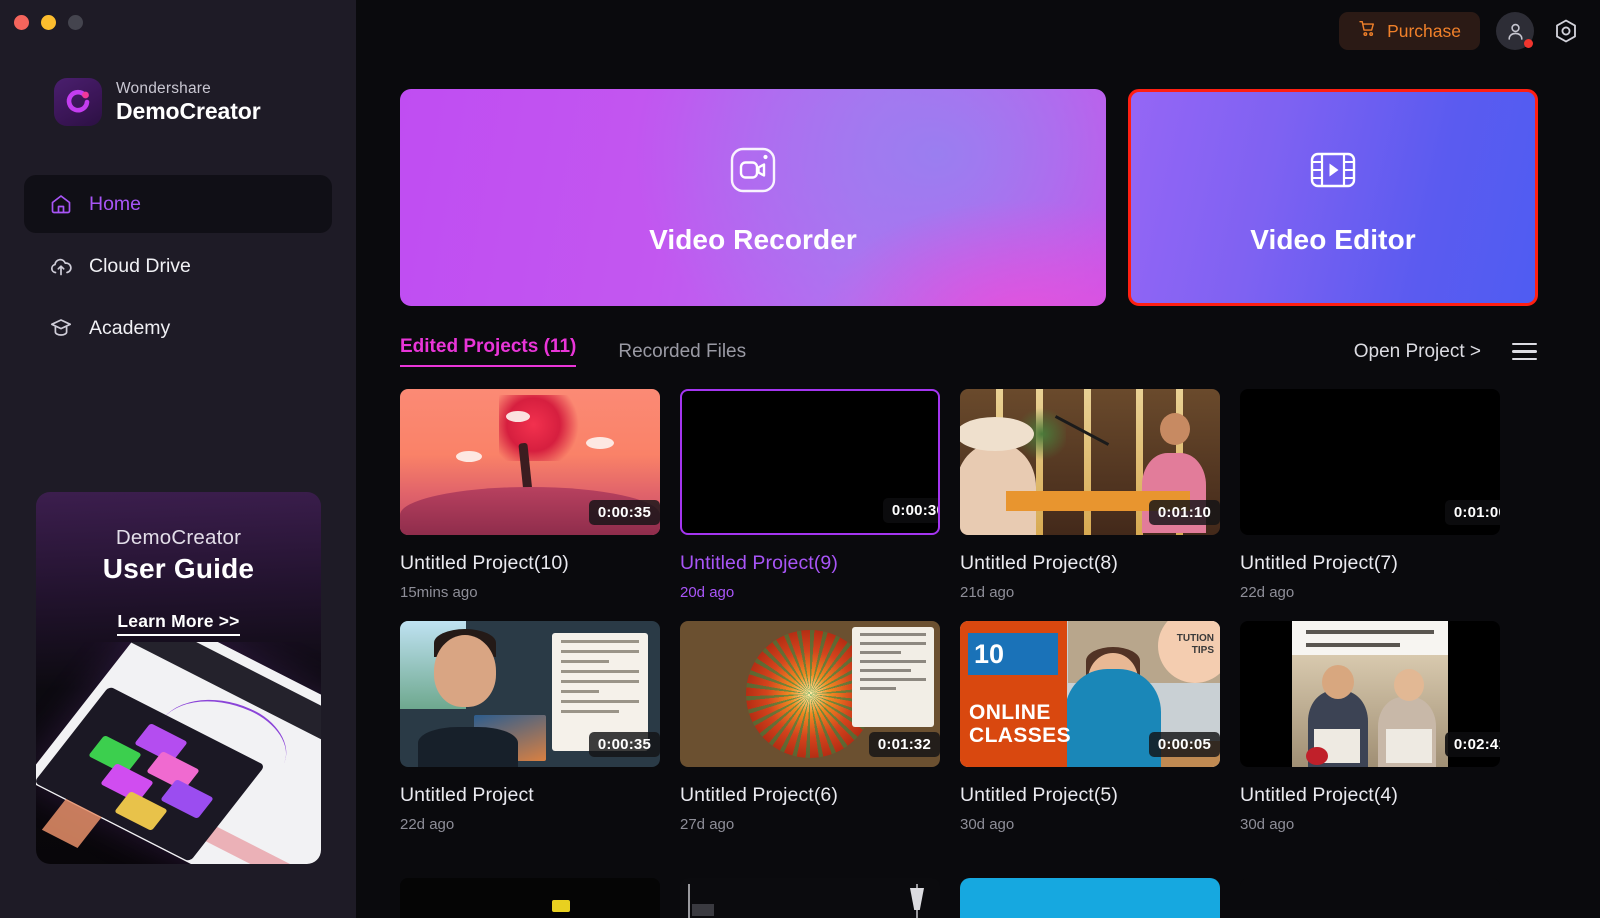 The width and height of the screenshot is (1600, 918). Describe the element at coordinates (1472, 512) in the screenshot. I see `project-duration: 0:01:00` at that location.